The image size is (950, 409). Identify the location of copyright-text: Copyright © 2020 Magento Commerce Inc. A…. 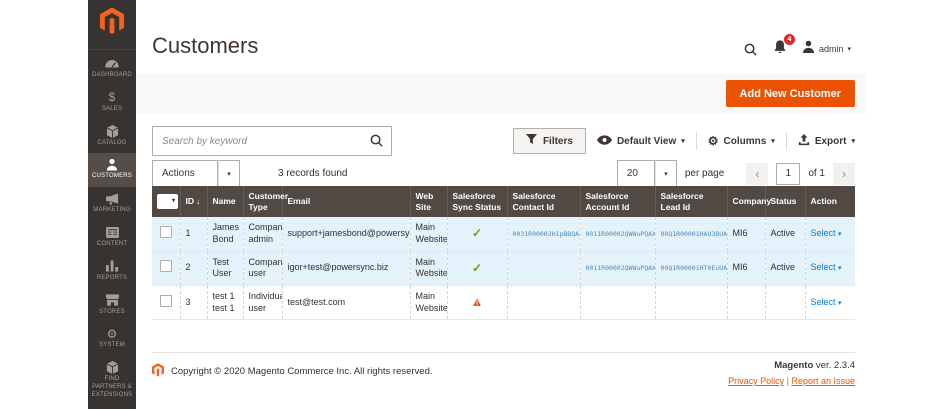
(302, 371).